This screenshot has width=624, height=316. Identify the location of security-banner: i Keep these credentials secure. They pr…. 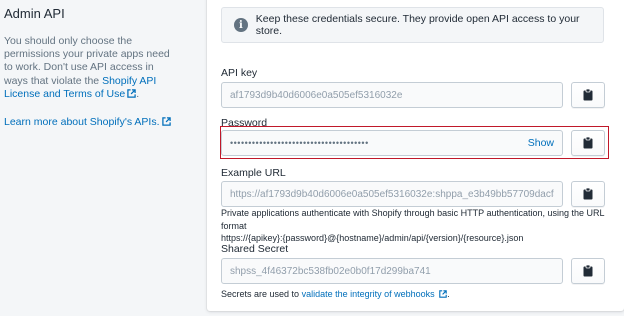
(412, 25).